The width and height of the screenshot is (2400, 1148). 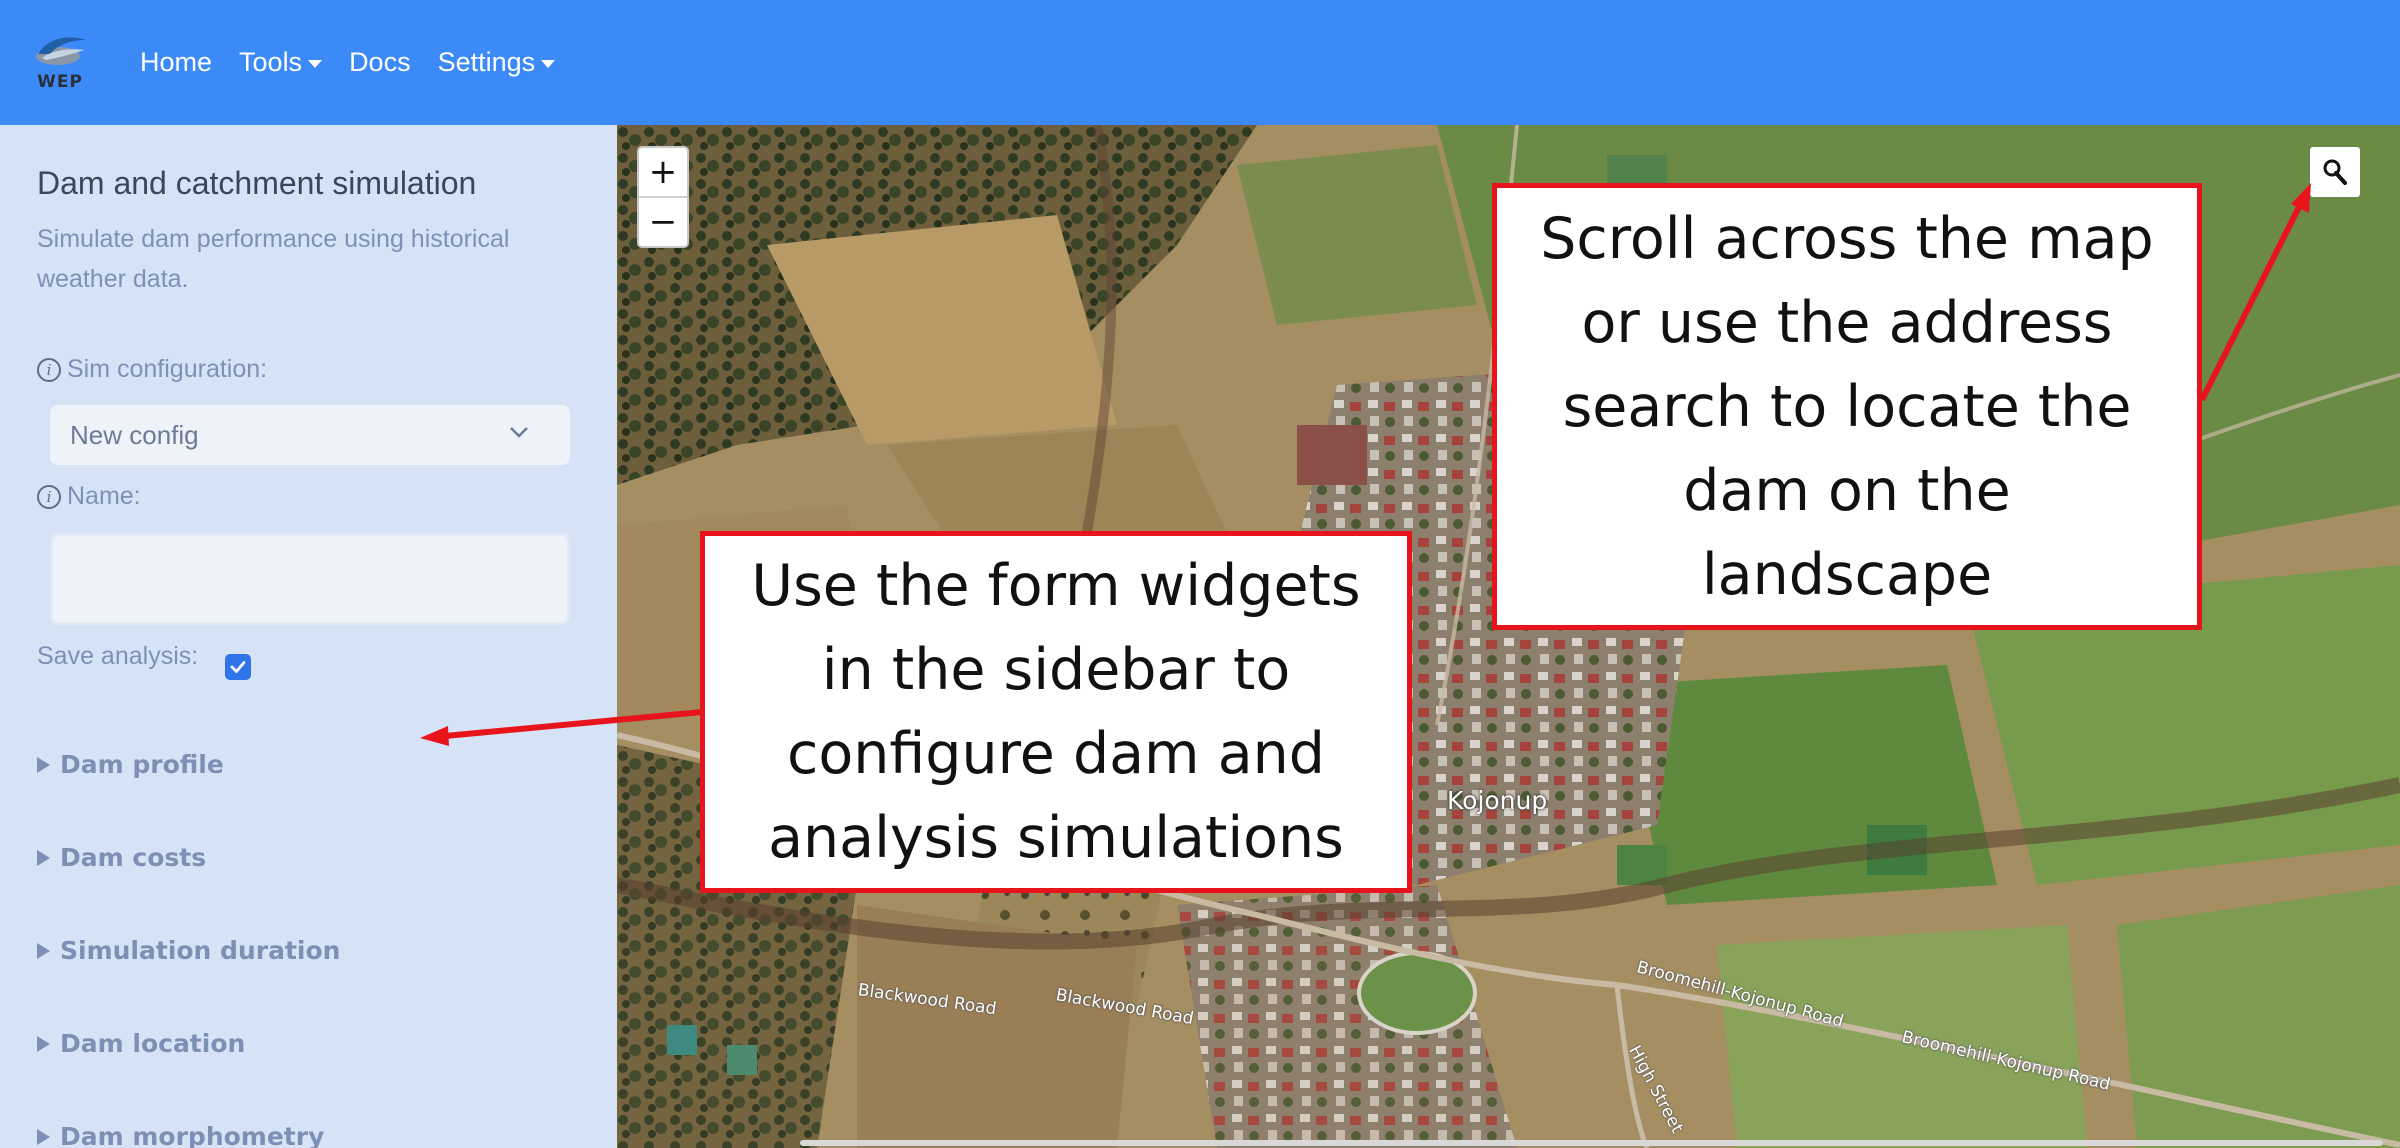 What do you see at coordinates (1847, 238) in the screenshot?
I see `callout-line: Scroll across the map` at bounding box center [1847, 238].